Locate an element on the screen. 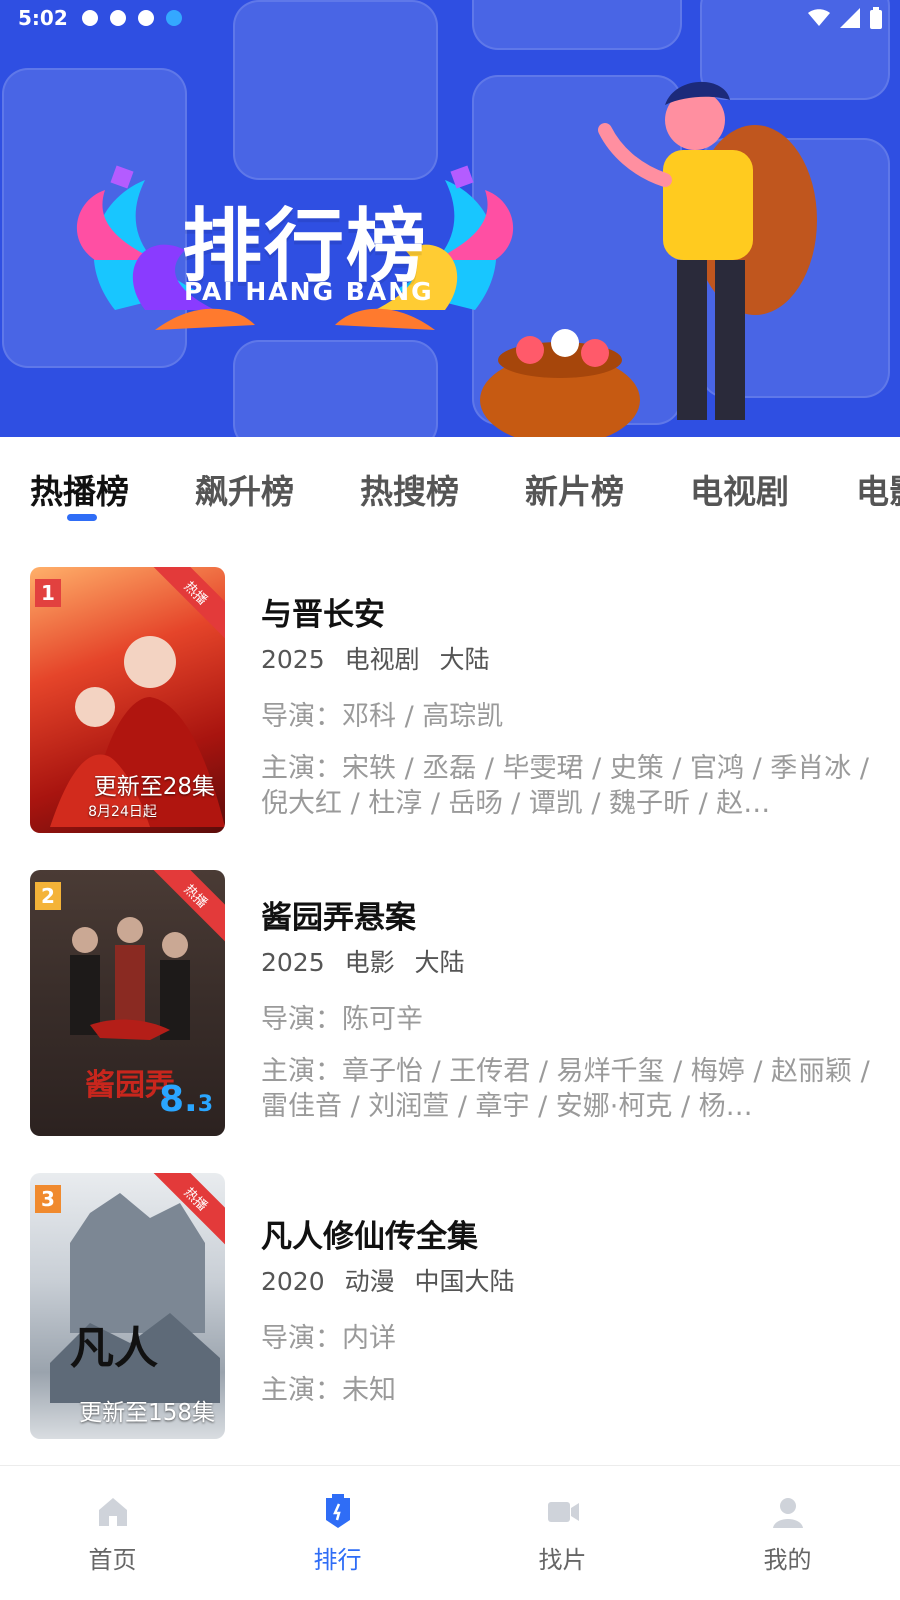  nav-label: 我的 is located at coordinates (787, 1560).